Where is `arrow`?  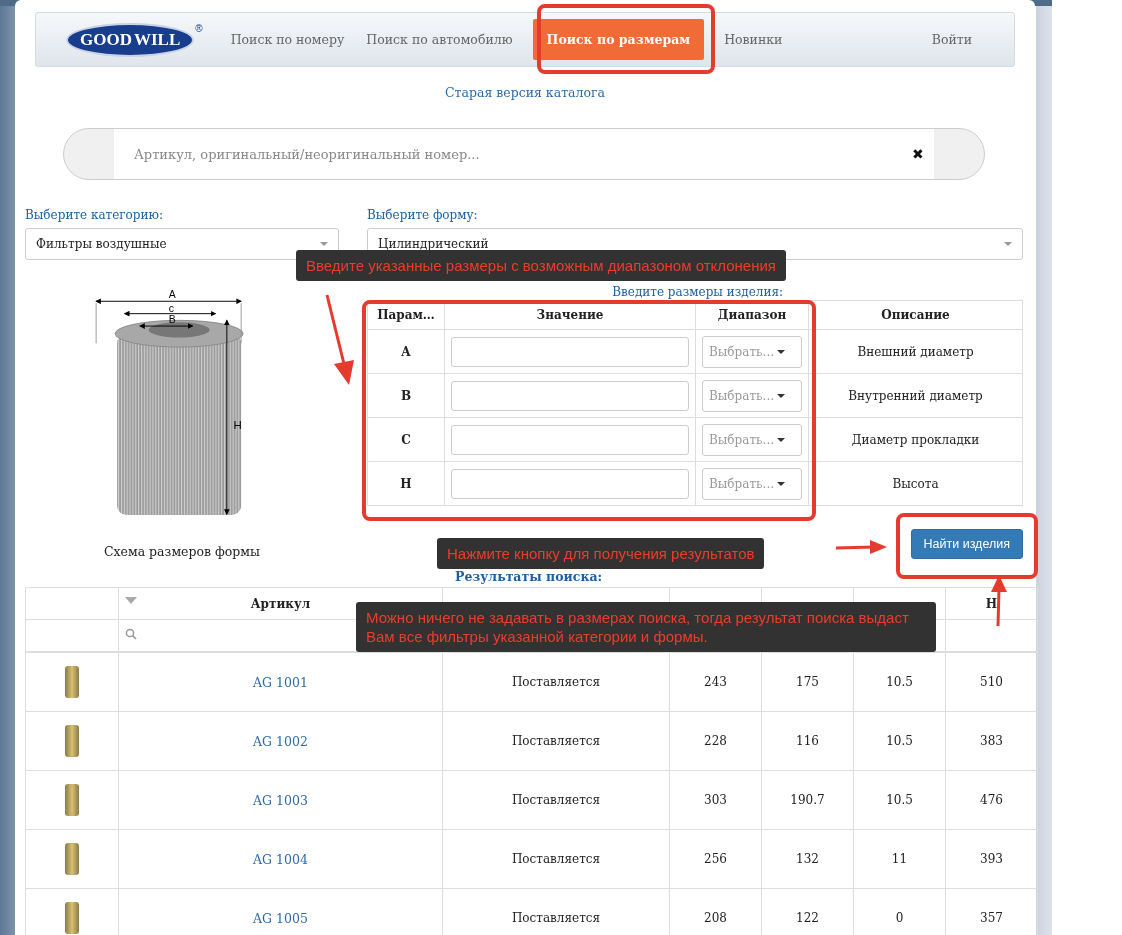
arrow is located at coordinates (861, 547).